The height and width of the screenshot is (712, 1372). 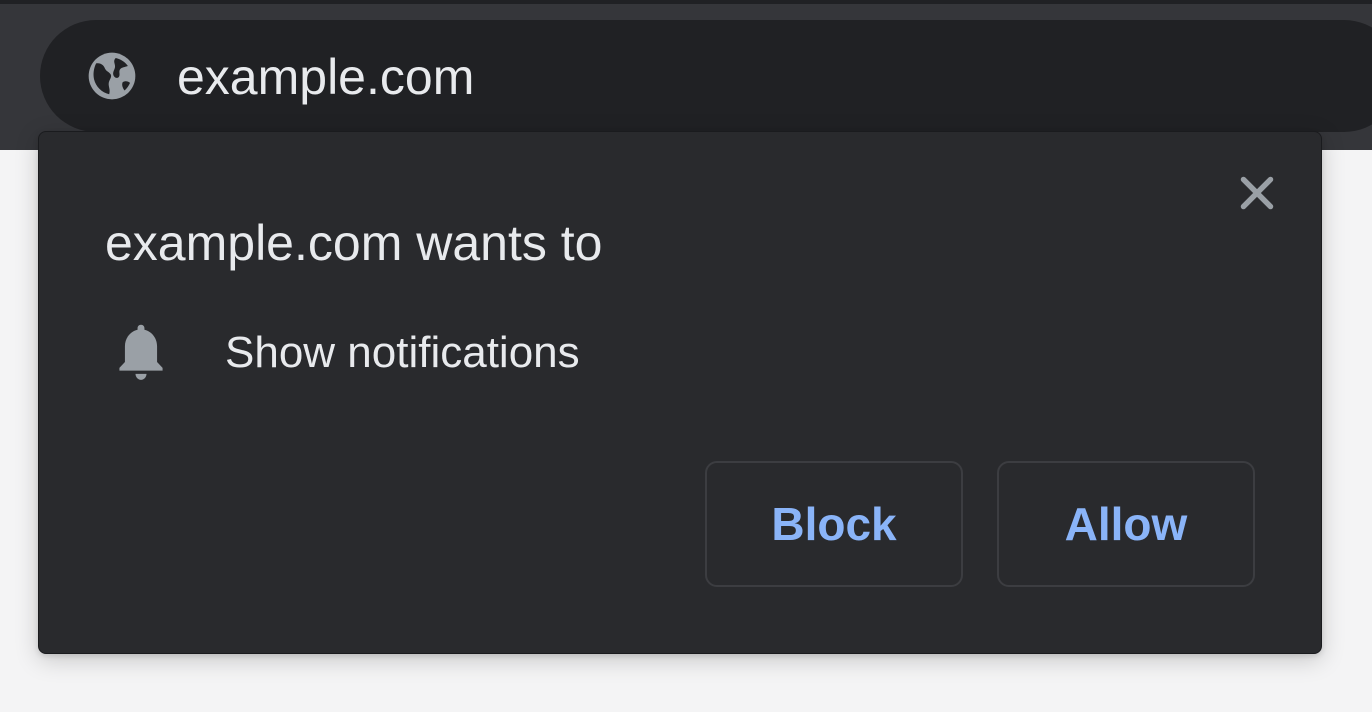 I want to click on toolbar-top-edge, so click(x=686, y=2).